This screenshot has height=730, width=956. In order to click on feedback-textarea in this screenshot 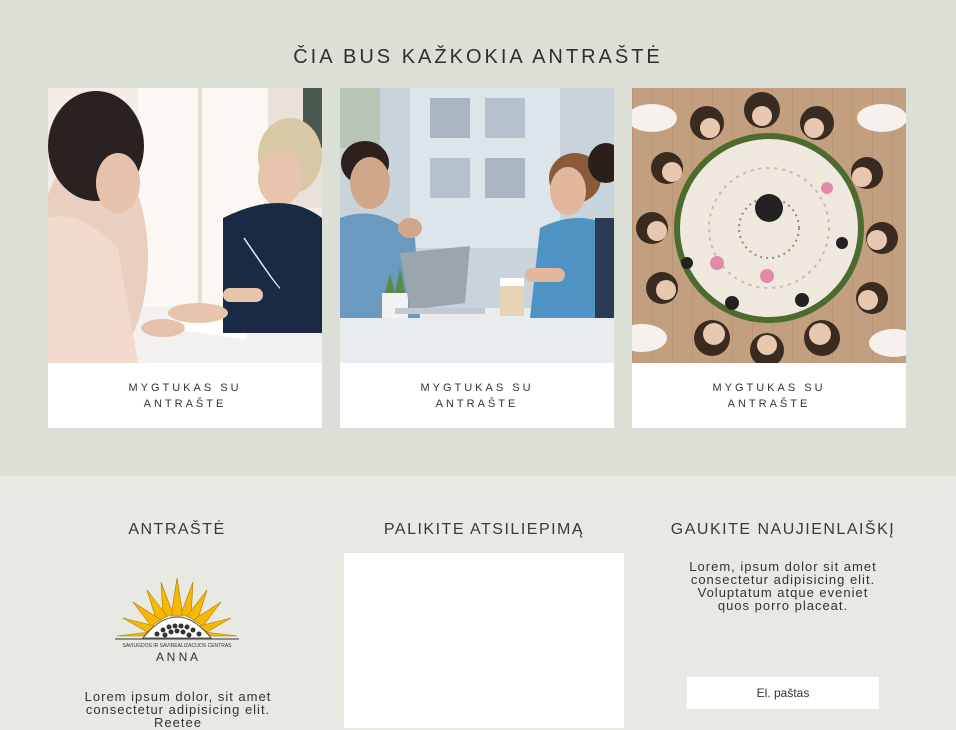, I will do `click(484, 640)`.